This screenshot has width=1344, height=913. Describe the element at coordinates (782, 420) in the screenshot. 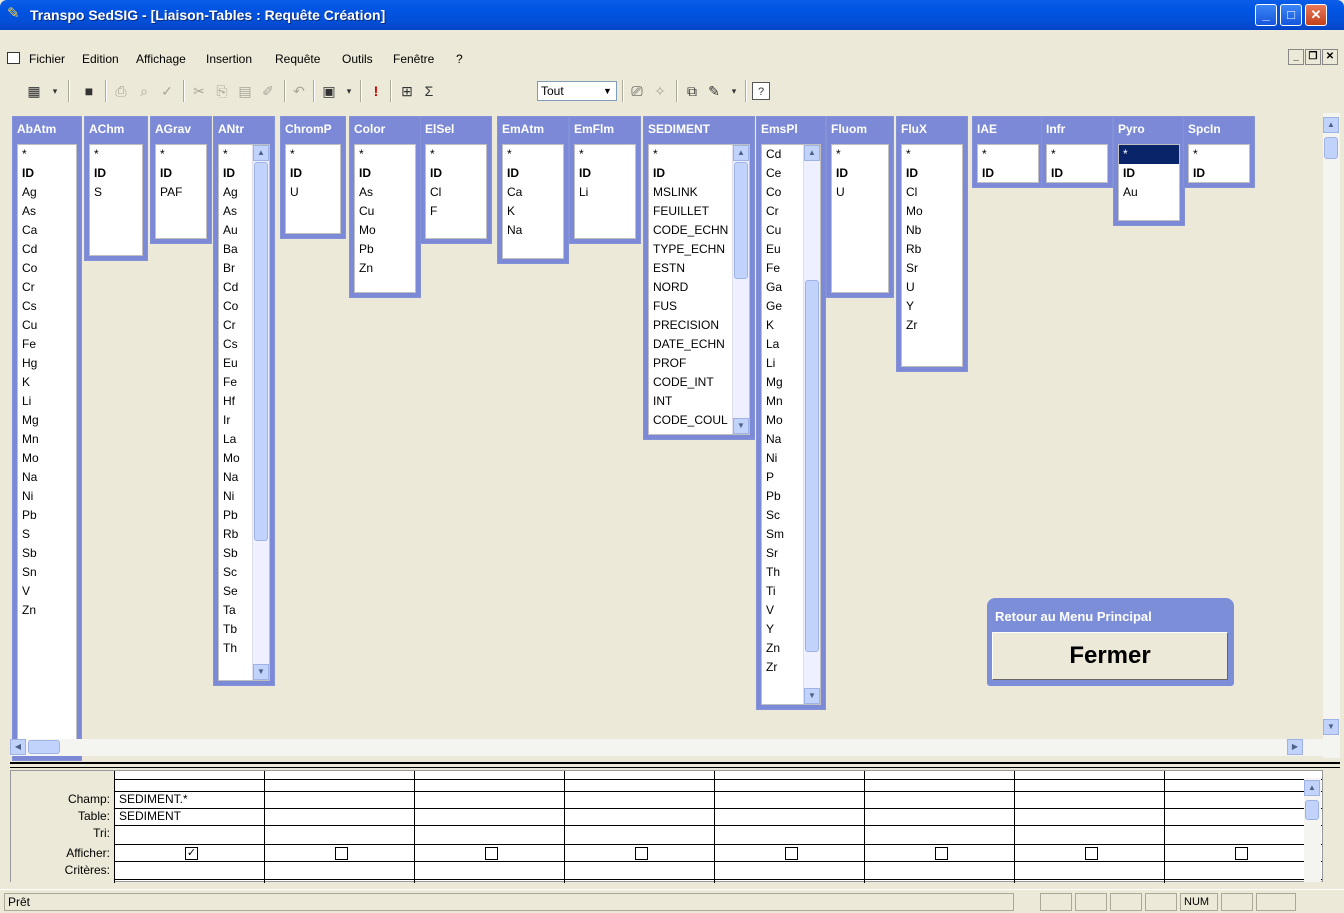

I see `field-item: Mo` at that location.